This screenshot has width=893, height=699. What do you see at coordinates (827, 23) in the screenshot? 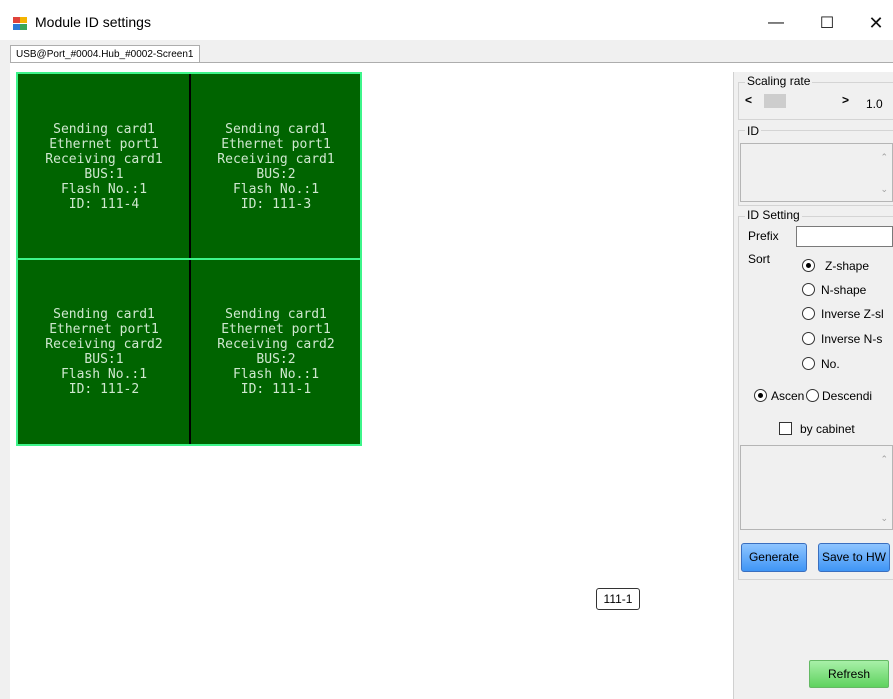
I see `maximize-icon: ☐` at bounding box center [827, 23].